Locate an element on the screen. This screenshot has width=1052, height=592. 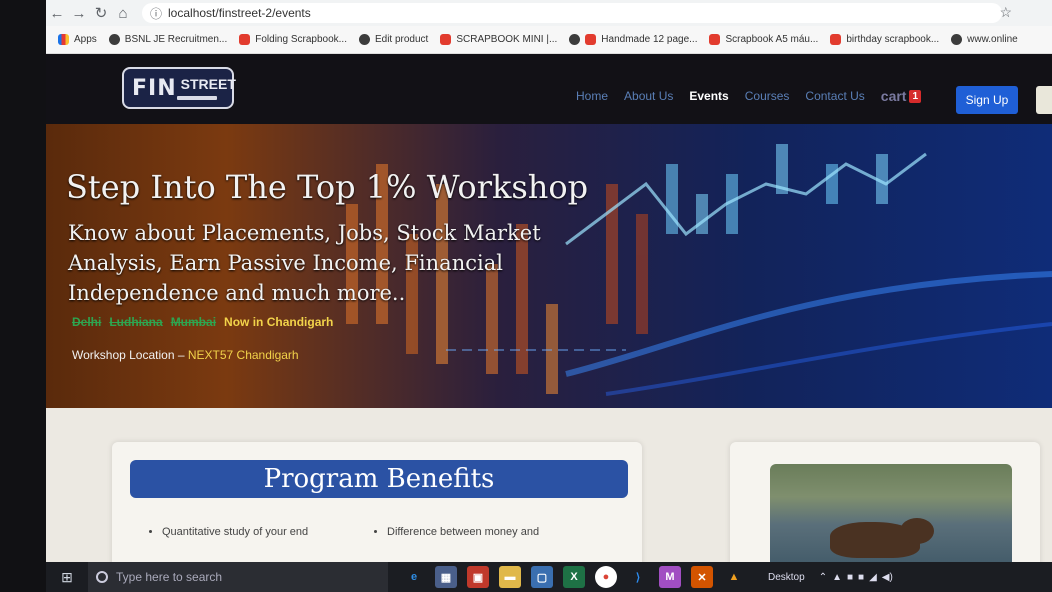
taskbar-search: Type here to search is located at coordinates (238, 577).